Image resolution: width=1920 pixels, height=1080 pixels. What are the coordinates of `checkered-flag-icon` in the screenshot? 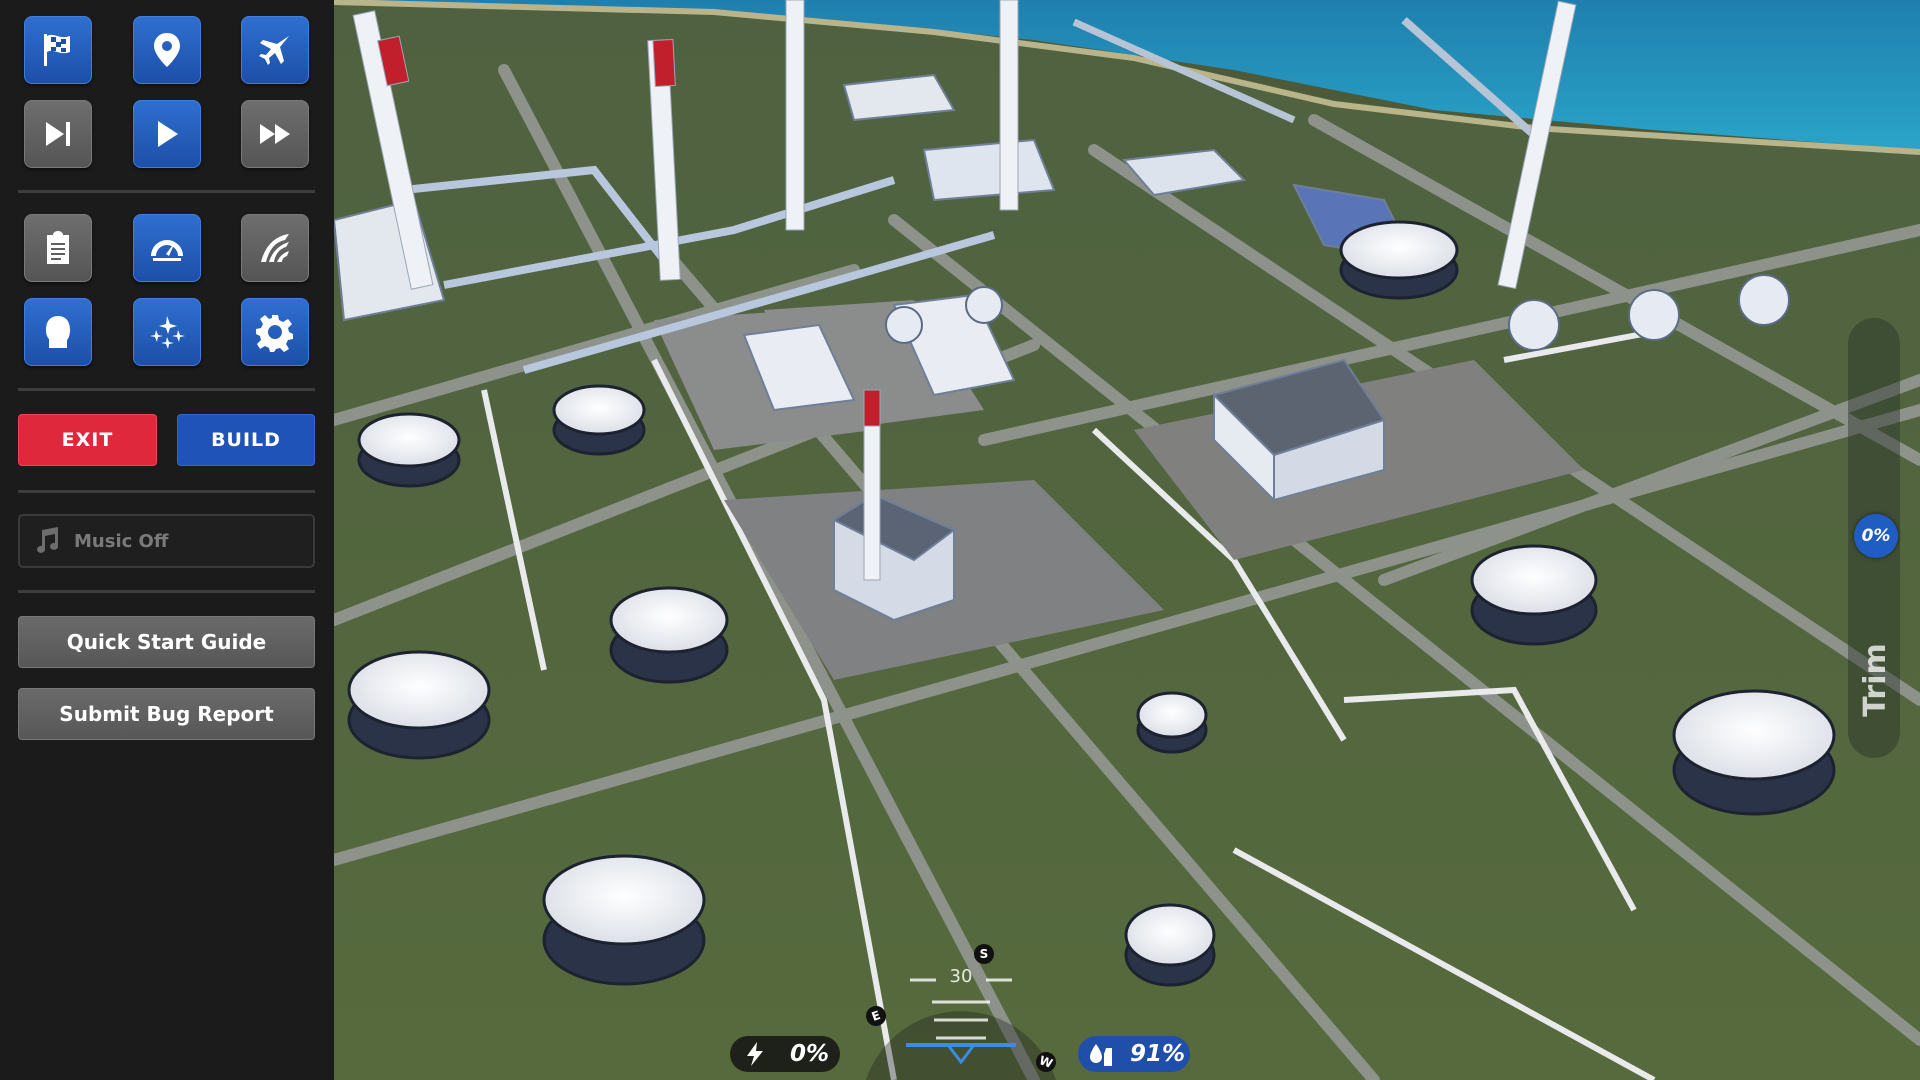 It's located at (57, 50).